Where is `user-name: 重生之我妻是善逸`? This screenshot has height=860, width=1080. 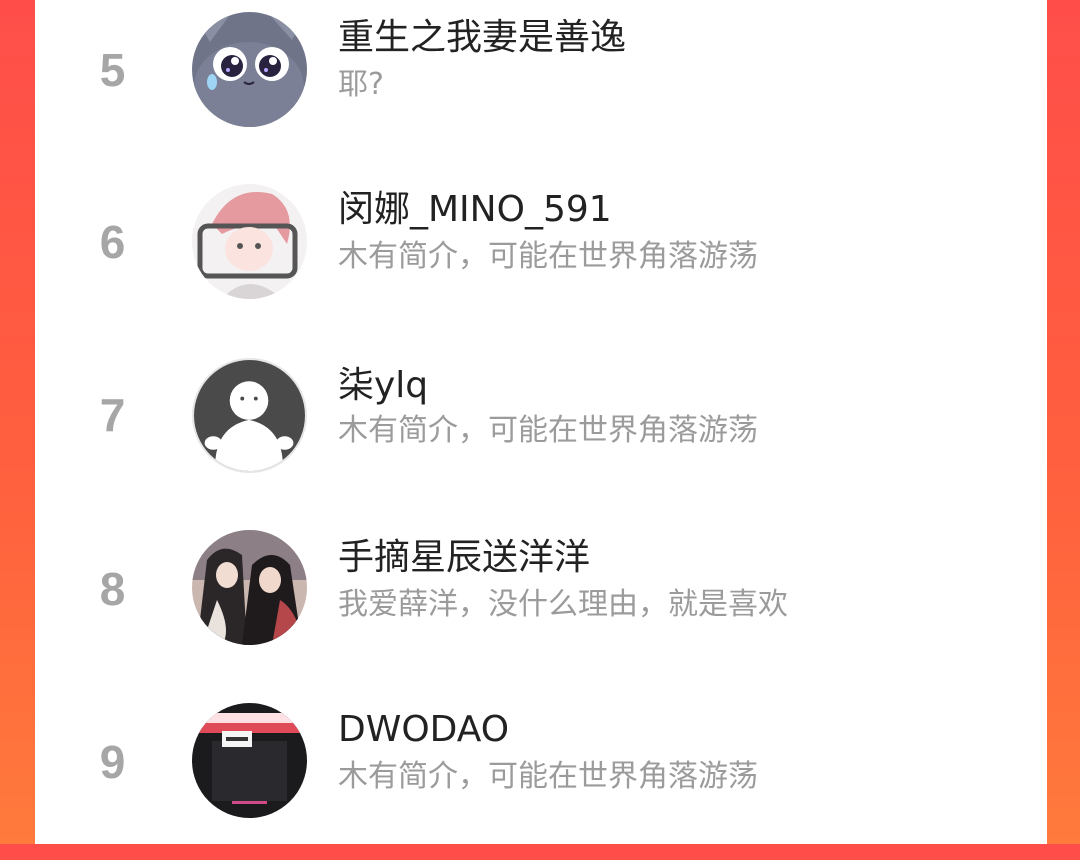
user-name: 重生之我妻是善逸 is located at coordinates (482, 38).